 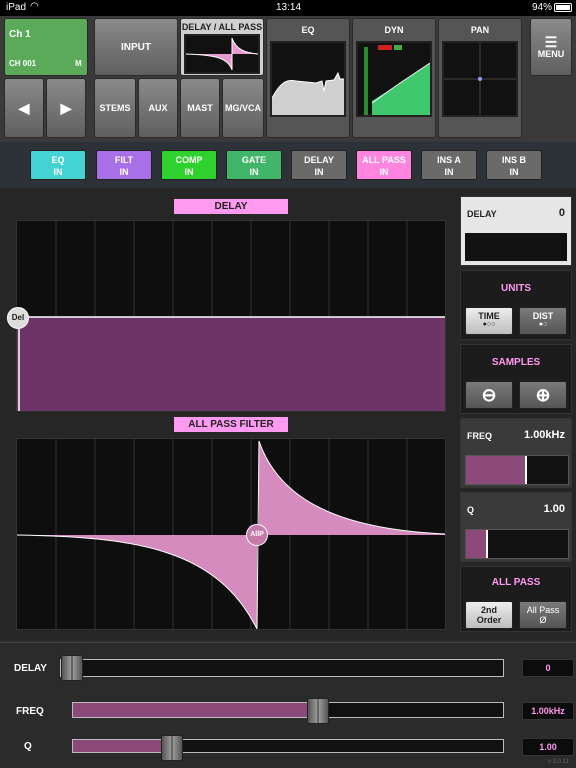 I want to click on dyn-tab-title: DYN, so click(x=394, y=30).